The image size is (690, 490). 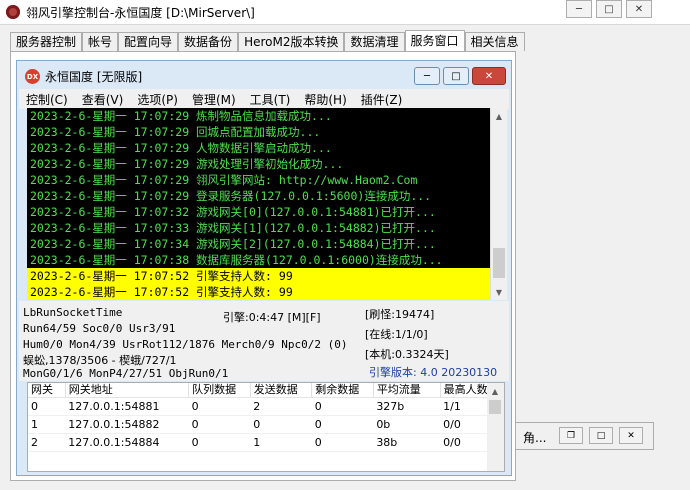 What do you see at coordinates (264, 75) in the screenshot?
I see `server-window-title-bar: DX 永恒国度 [无限版] ─ □ ✕` at bounding box center [264, 75].